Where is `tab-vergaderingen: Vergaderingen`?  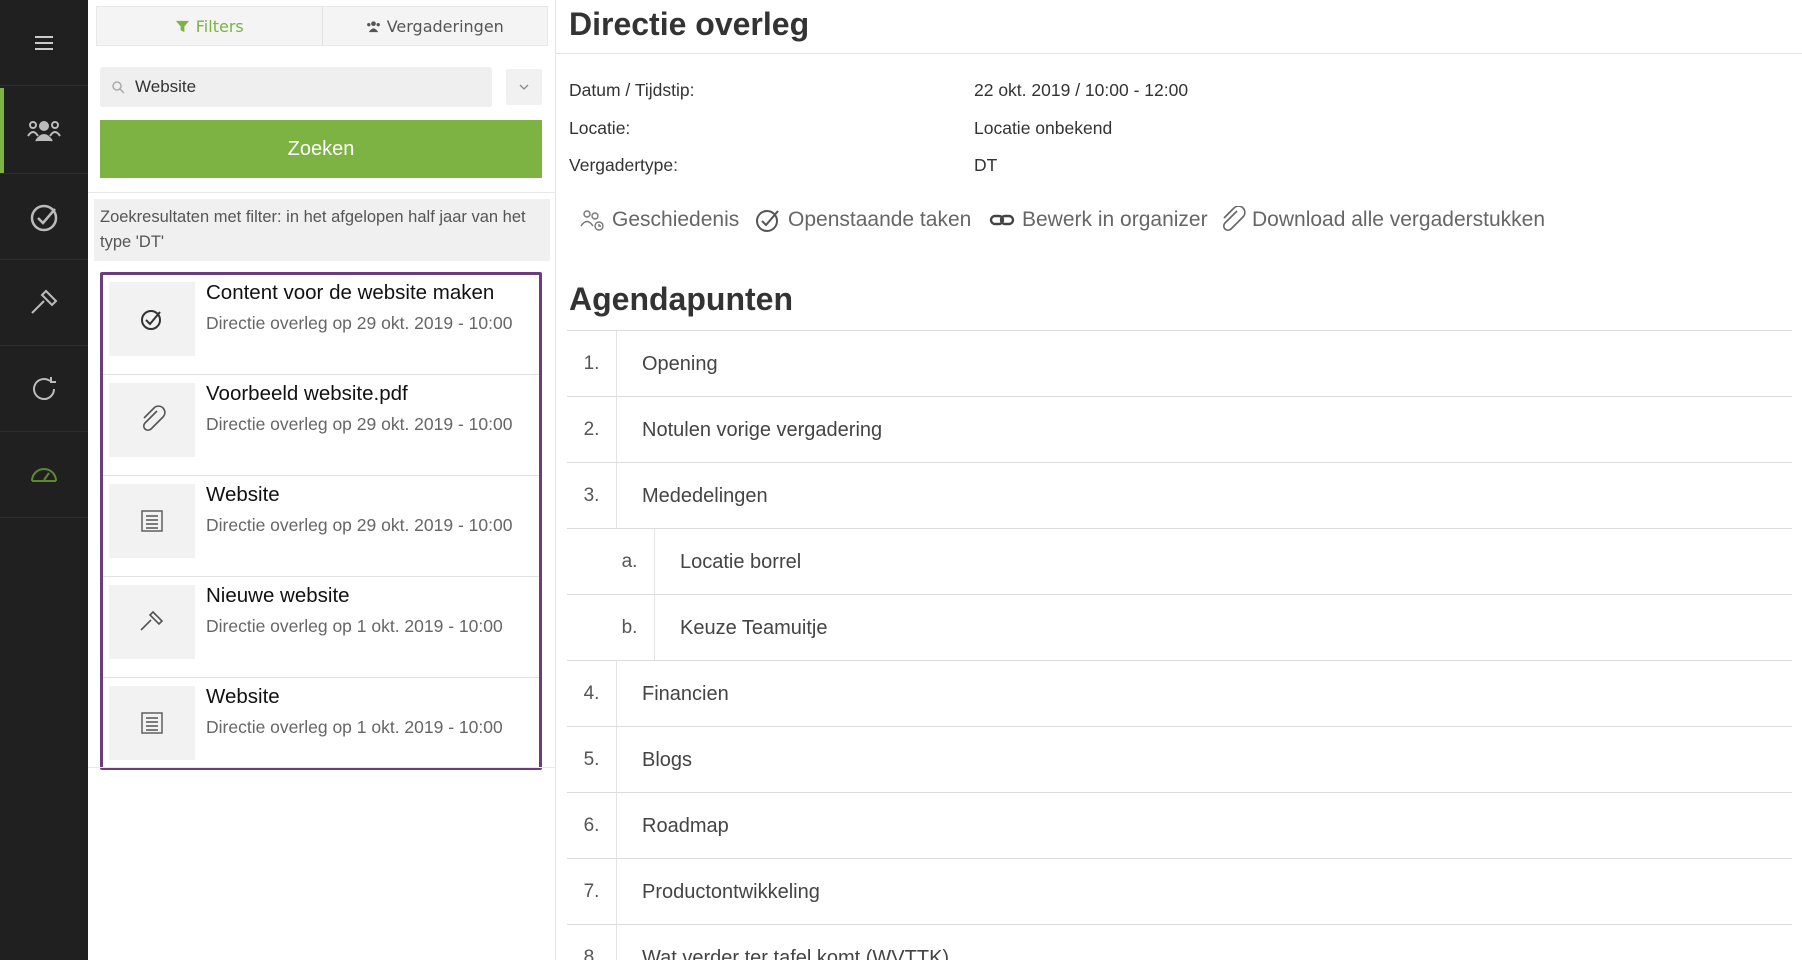
tab-vergaderingen: Vergaderingen is located at coordinates (434, 26).